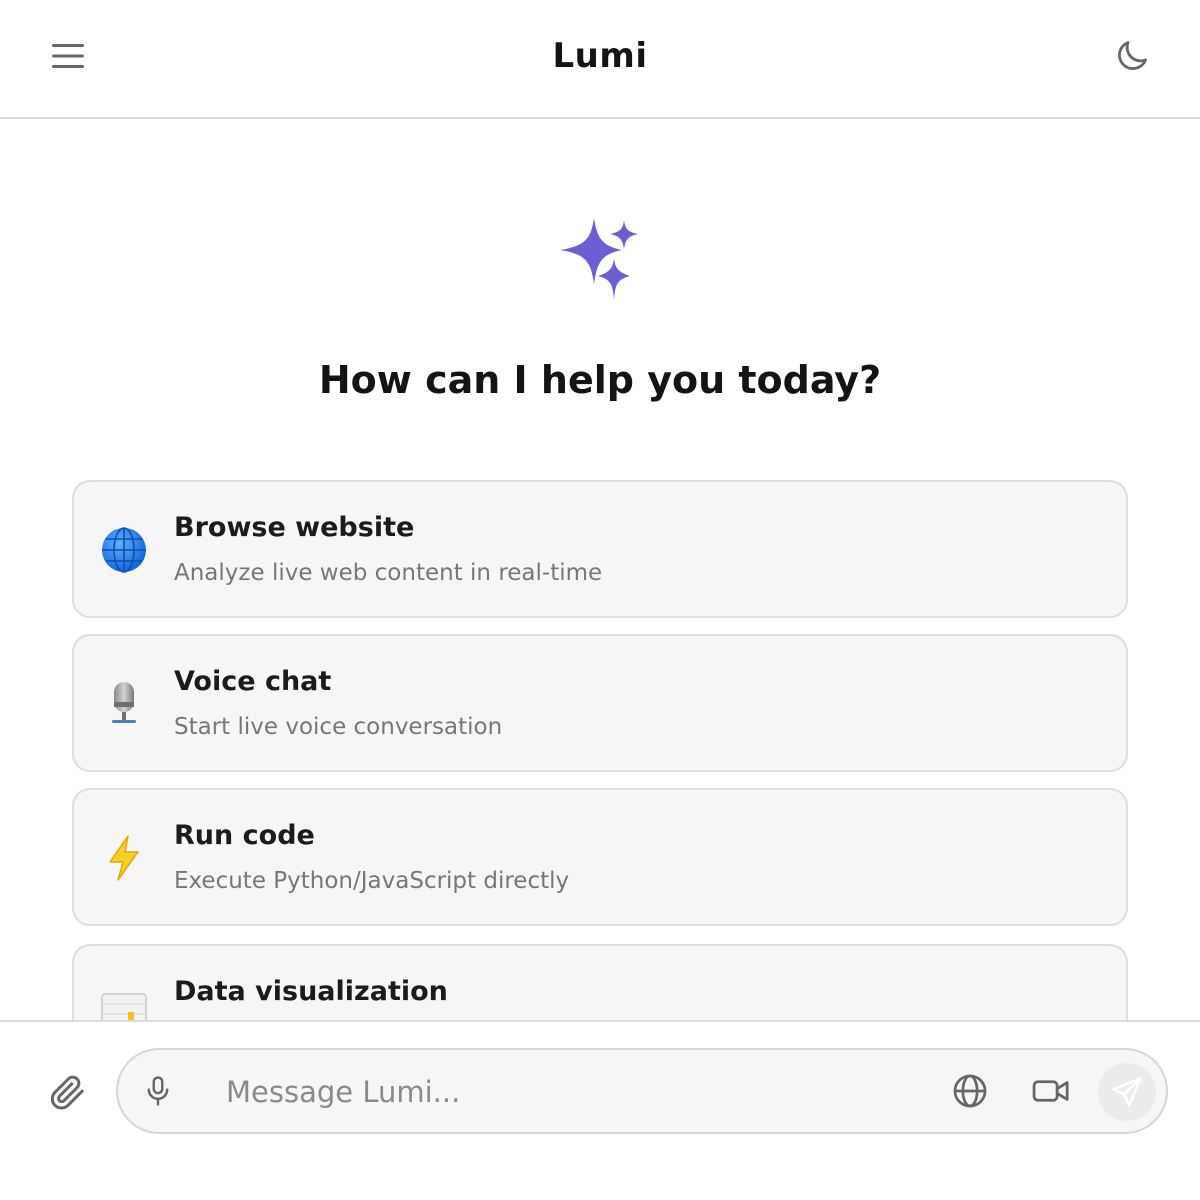 The height and width of the screenshot is (1200, 1200). What do you see at coordinates (311, 991) in the screenshot?
I see `card-title: Data visualization` at bounding box center [311, 991].